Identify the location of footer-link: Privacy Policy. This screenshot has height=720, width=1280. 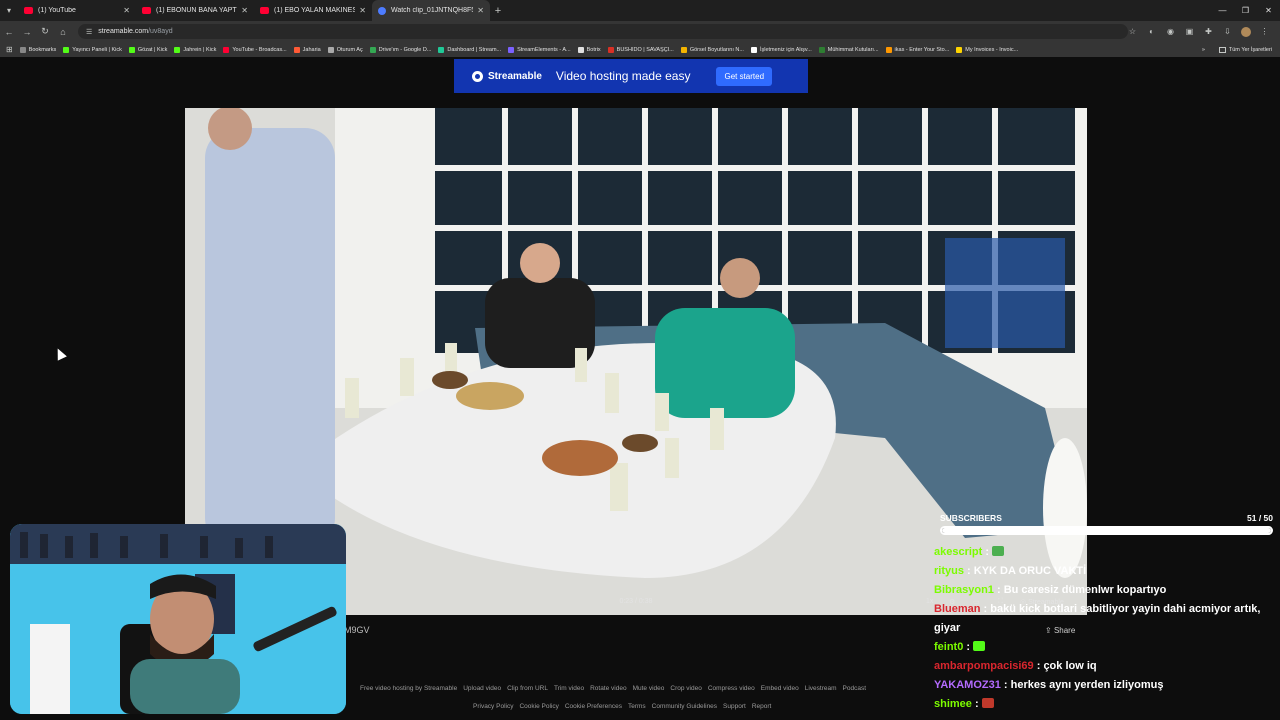
(493, 706).